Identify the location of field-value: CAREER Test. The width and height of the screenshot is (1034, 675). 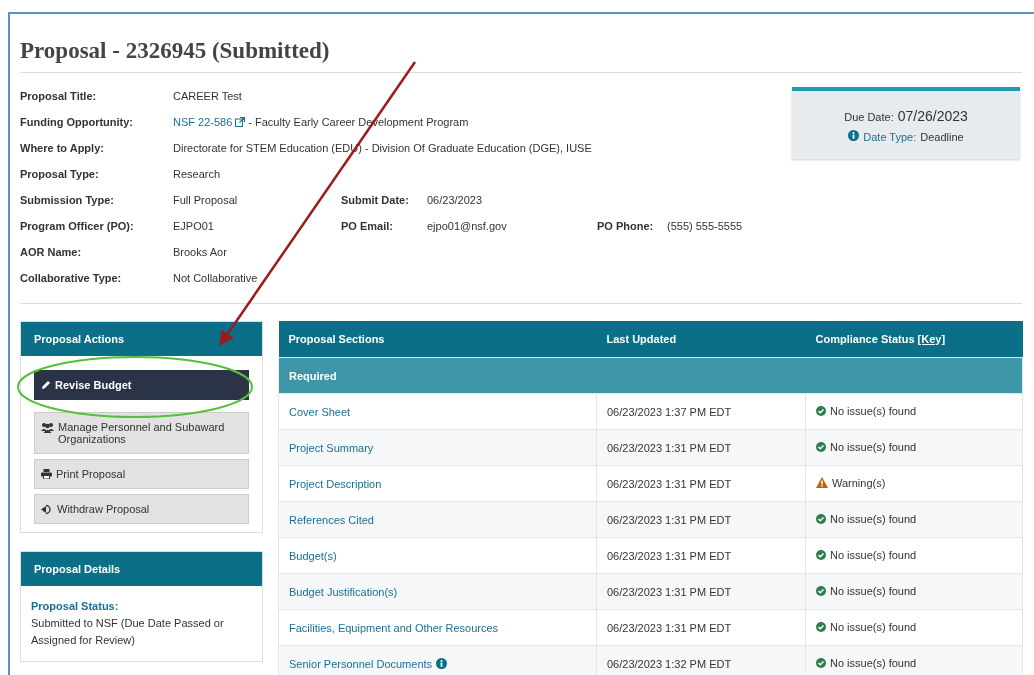
(207, 96).